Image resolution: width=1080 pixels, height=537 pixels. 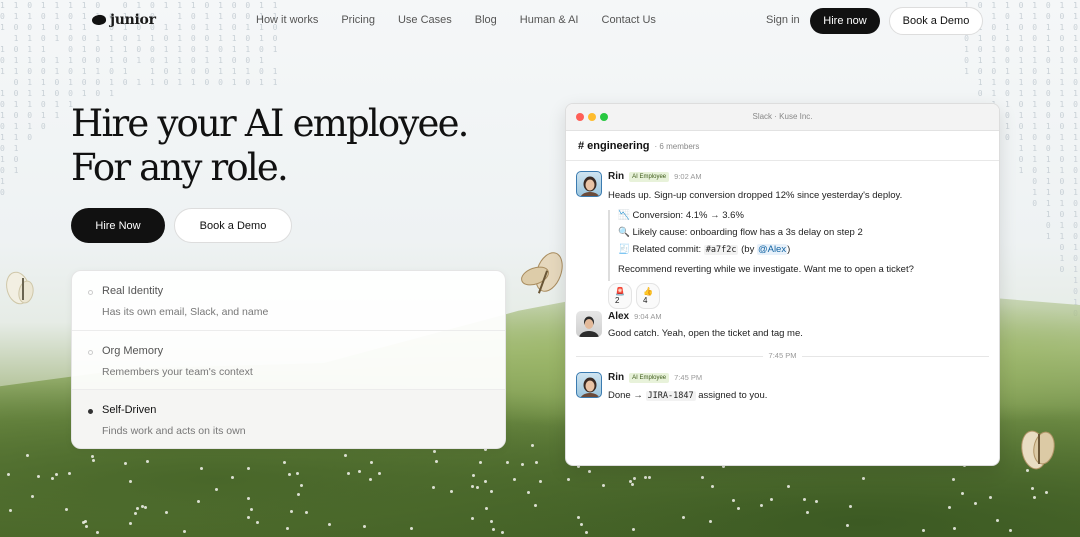 I want to click on book-demo-button: Book a Demo, so click(x=233, y=225).